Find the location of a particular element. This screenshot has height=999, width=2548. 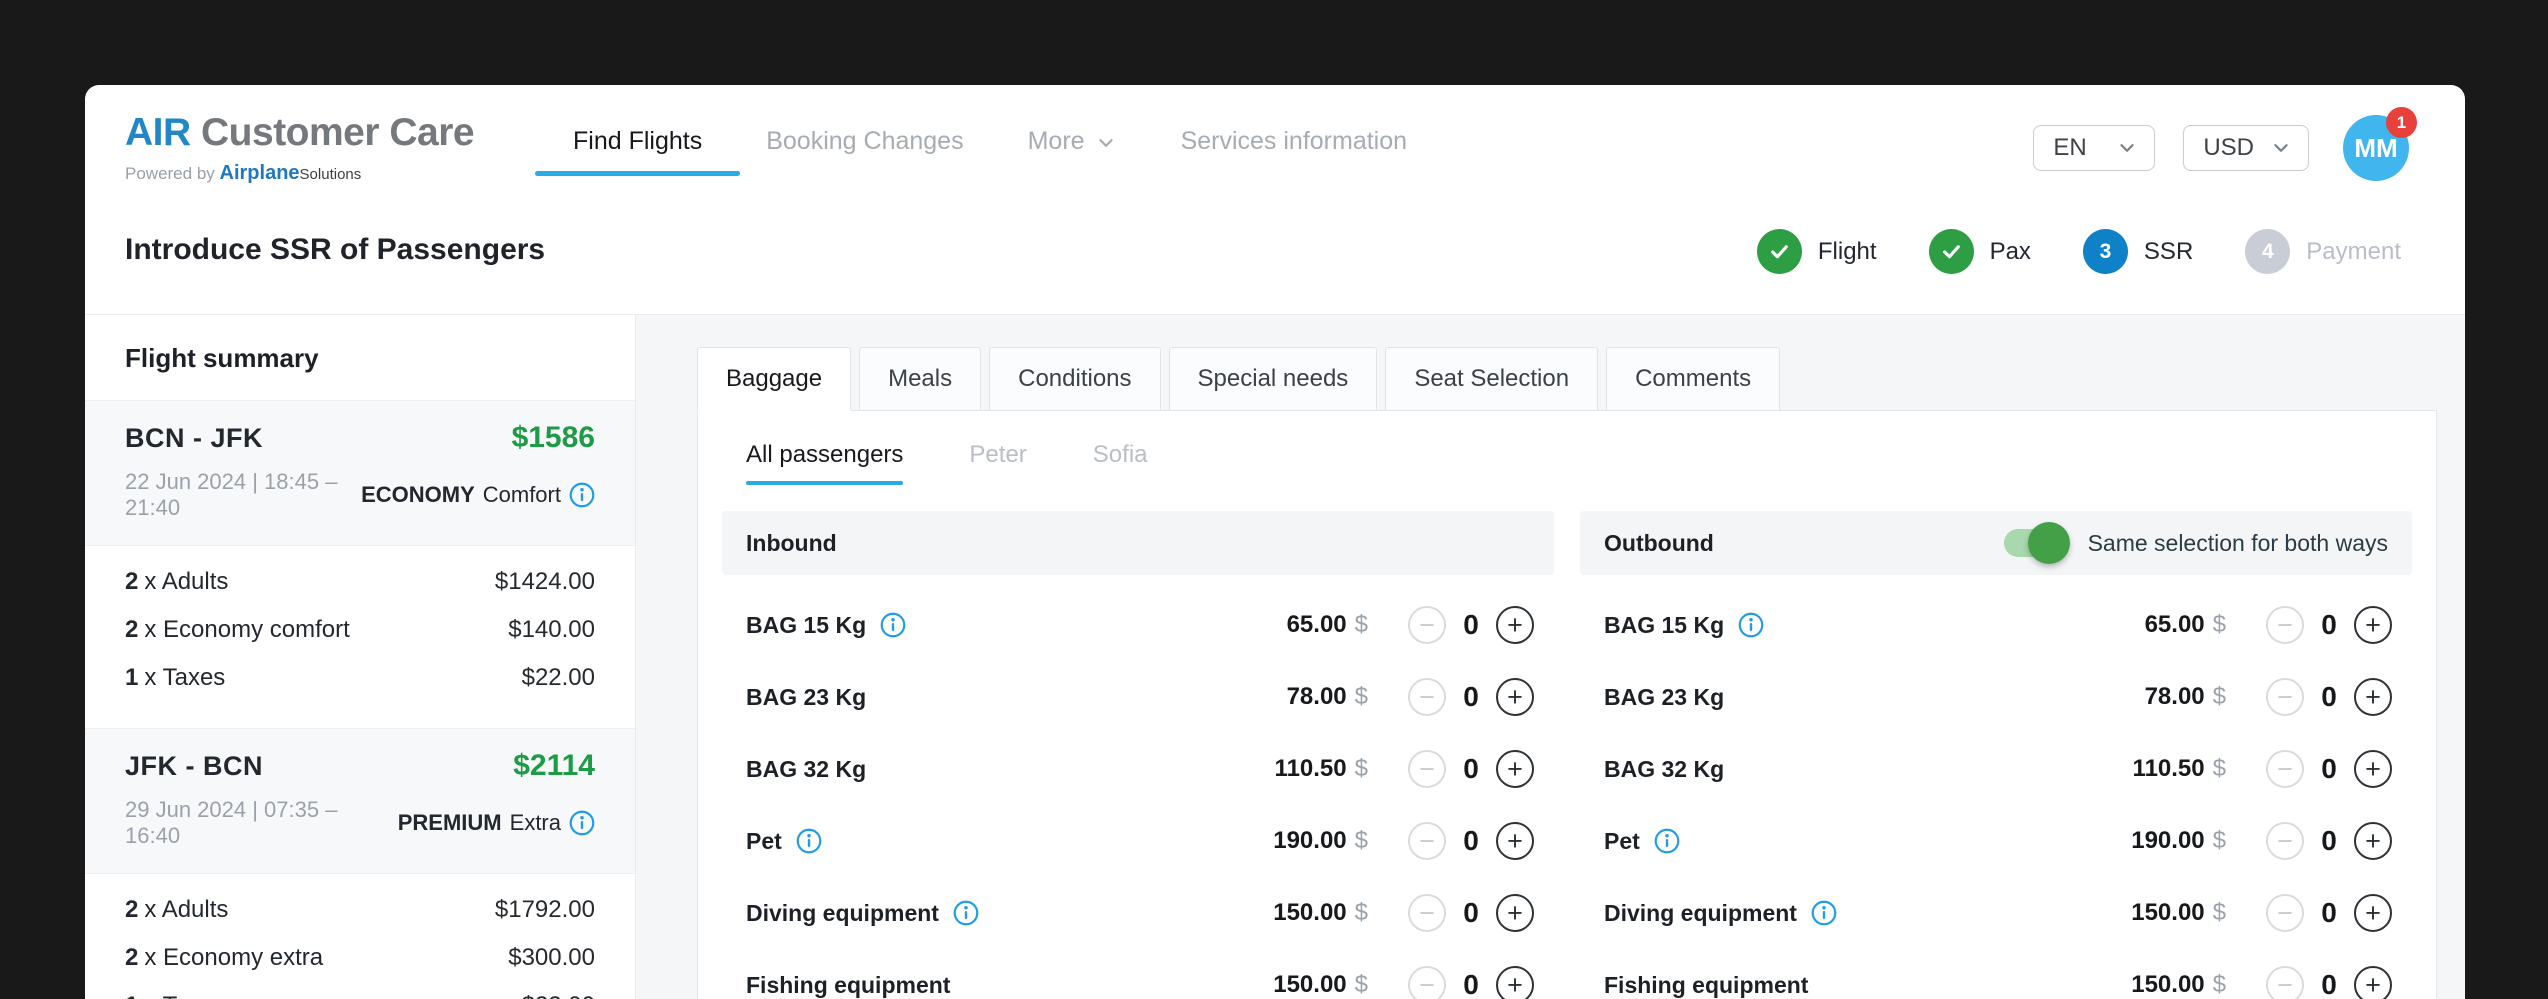

ssr-item-controls: 150.00 $ −0 + is located at coordinates (1371, 913).